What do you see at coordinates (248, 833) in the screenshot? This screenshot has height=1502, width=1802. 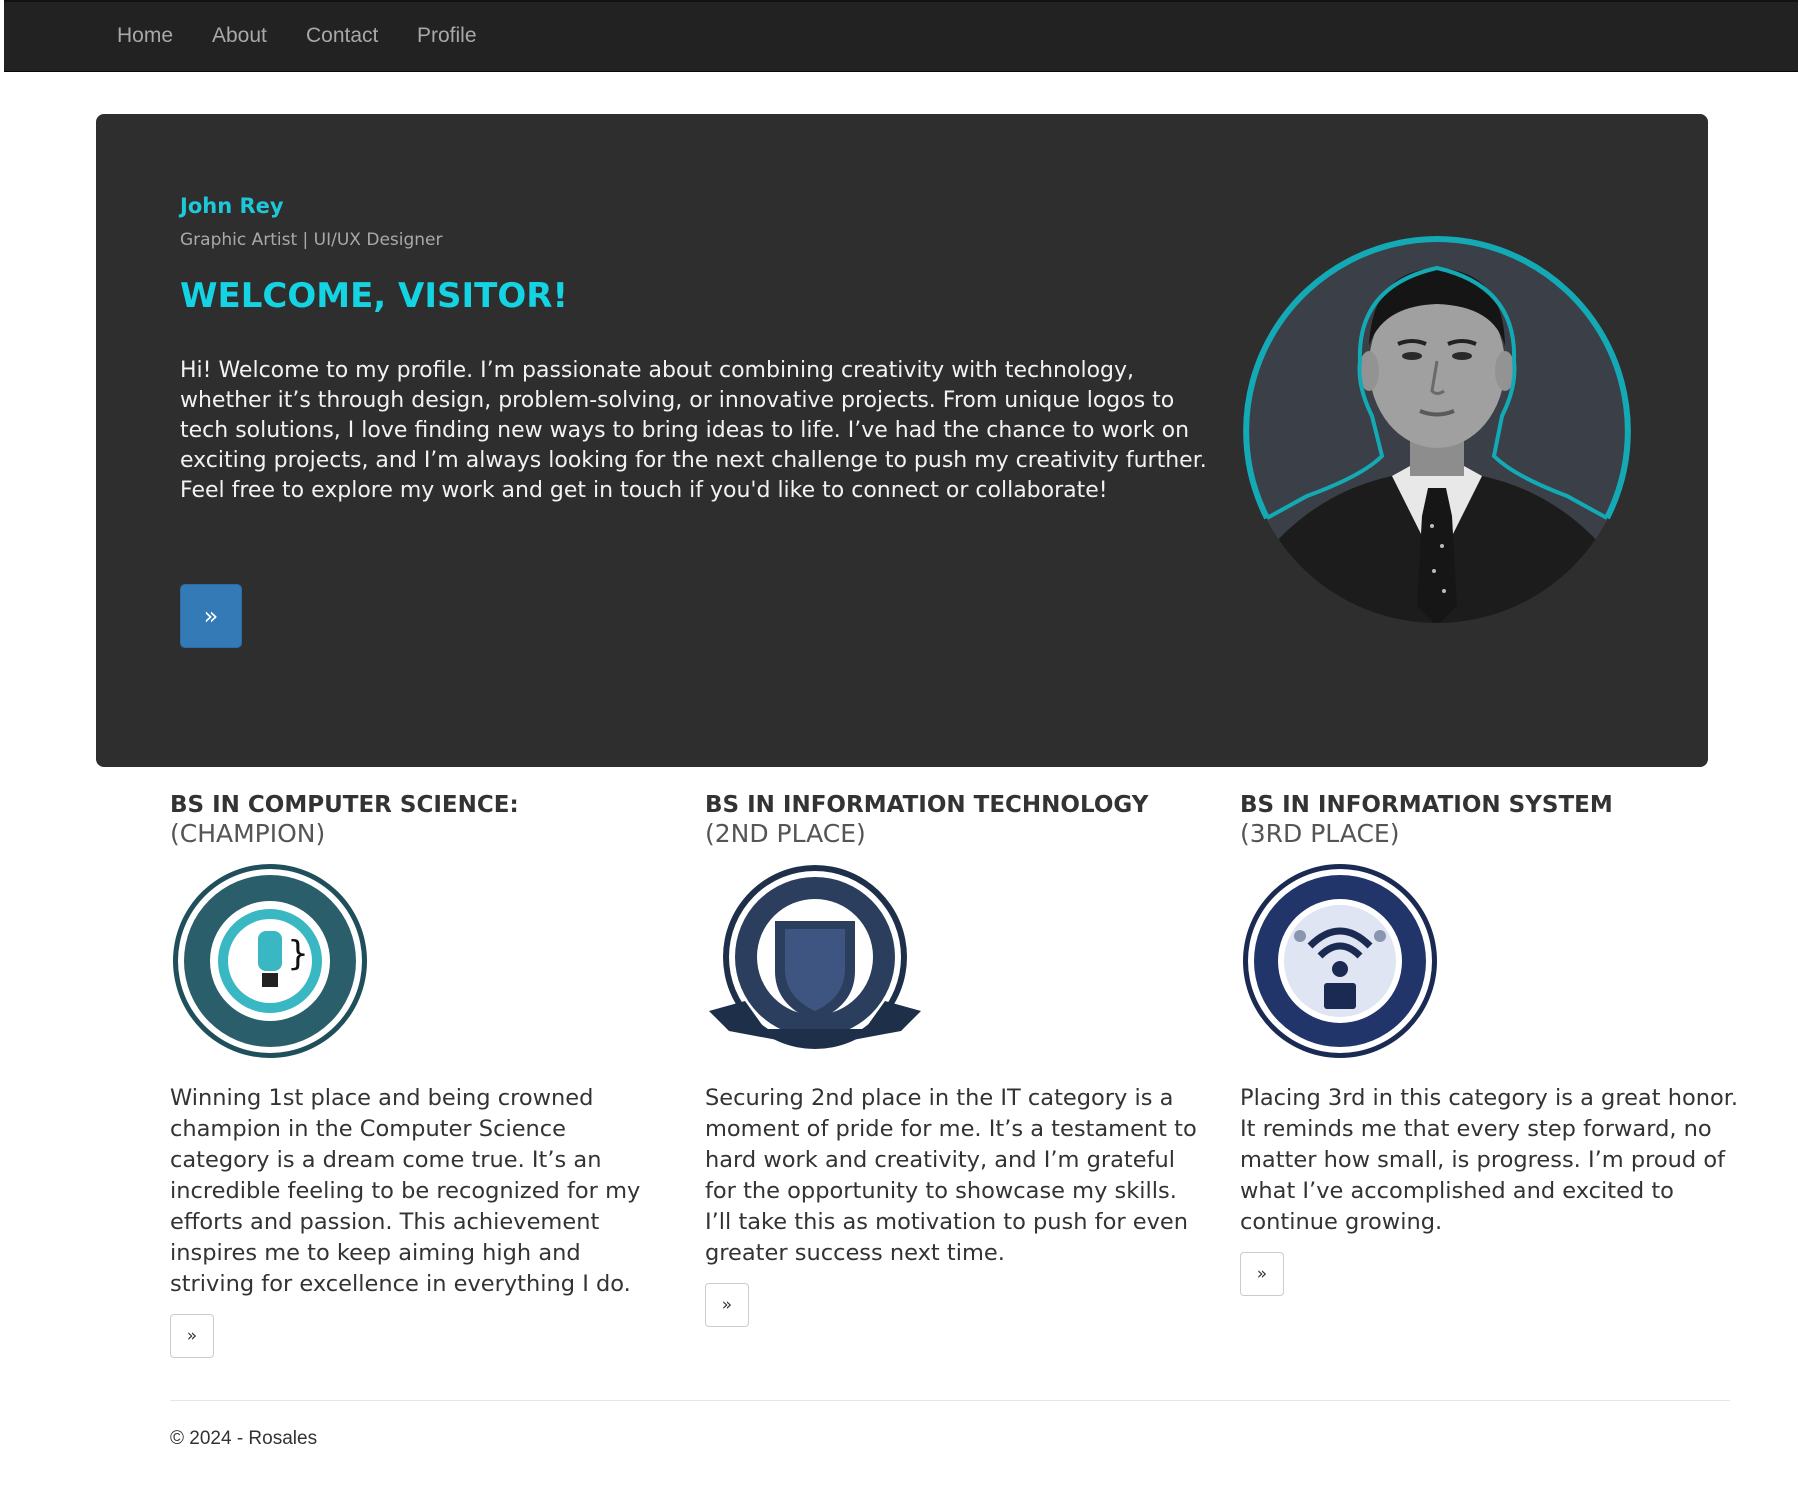 I see `achievement-place: (CHAMPION)` at bounding box center [248, 833].